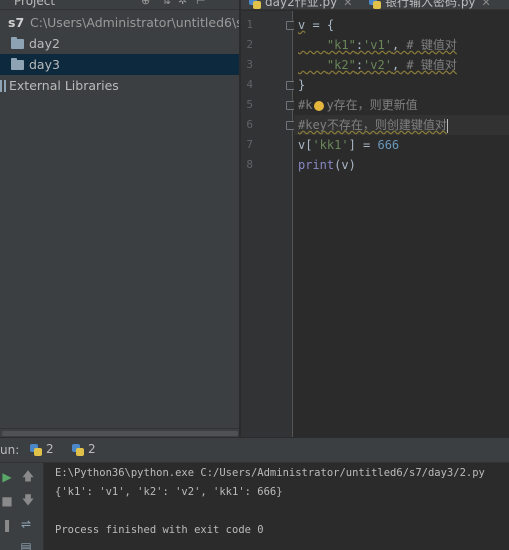  Describe the element at coordinates (159, 530) in the screenshot. I see `console-line: Process finished with exit code 0` at that location.